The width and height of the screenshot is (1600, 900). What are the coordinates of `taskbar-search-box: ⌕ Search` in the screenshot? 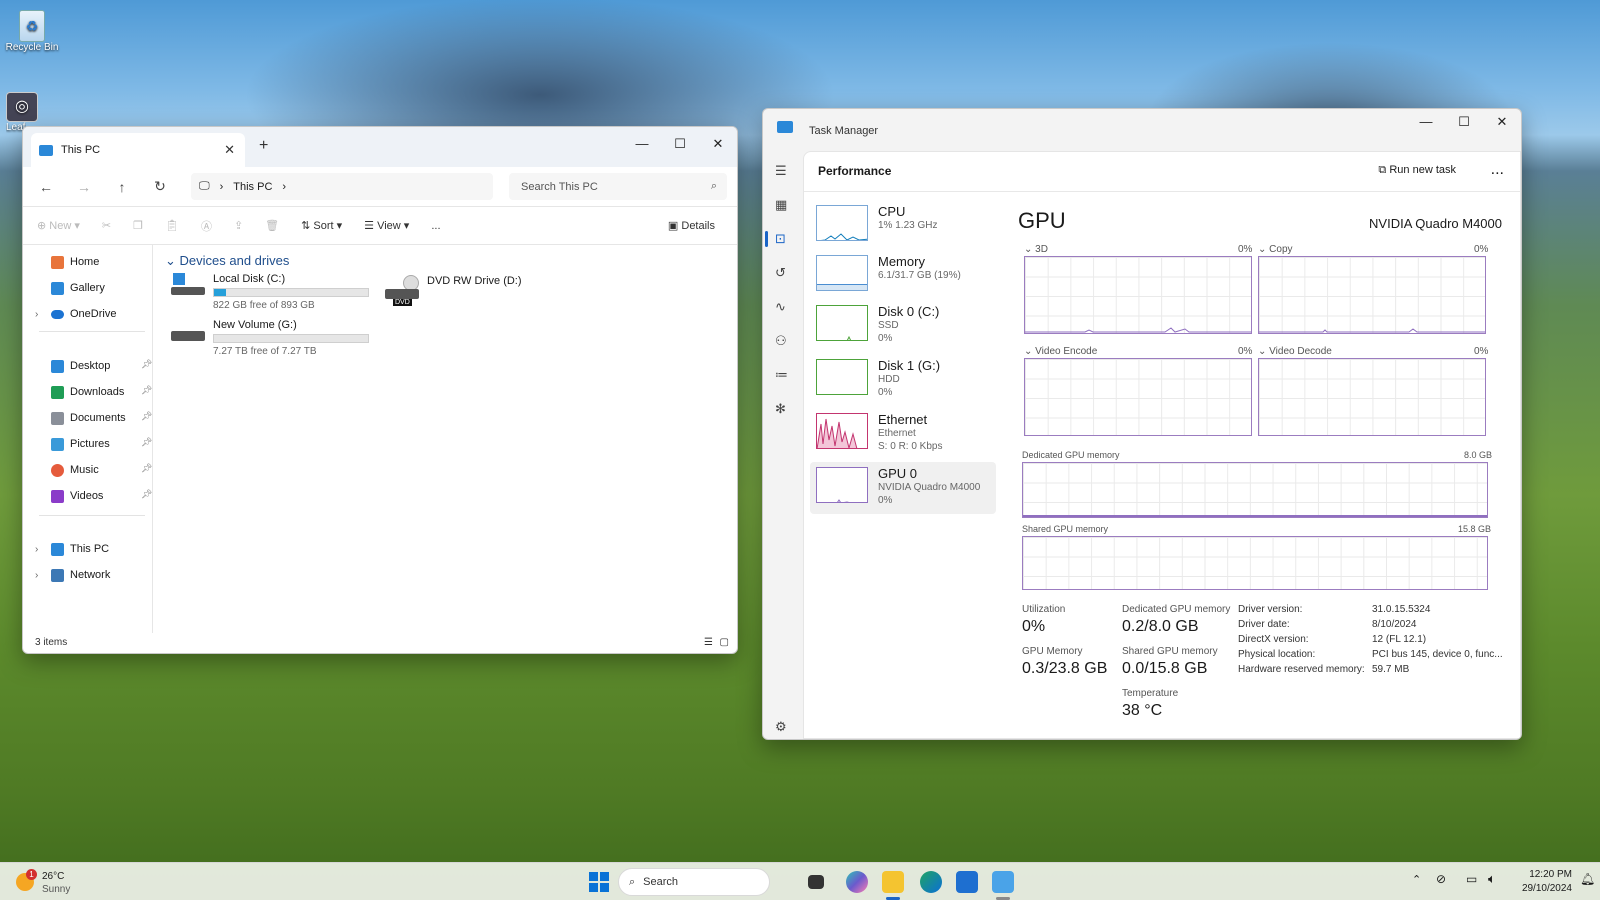 It's located at (694, 882).